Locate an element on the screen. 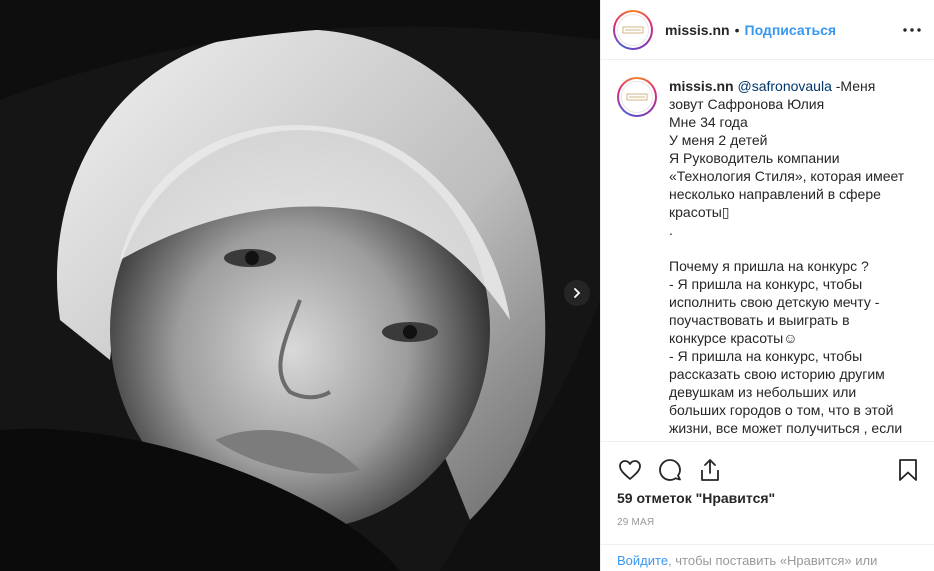 The height and width of the screenshot is (571, 934). caption-username: missis.nn is located at coordinates (701, 86).